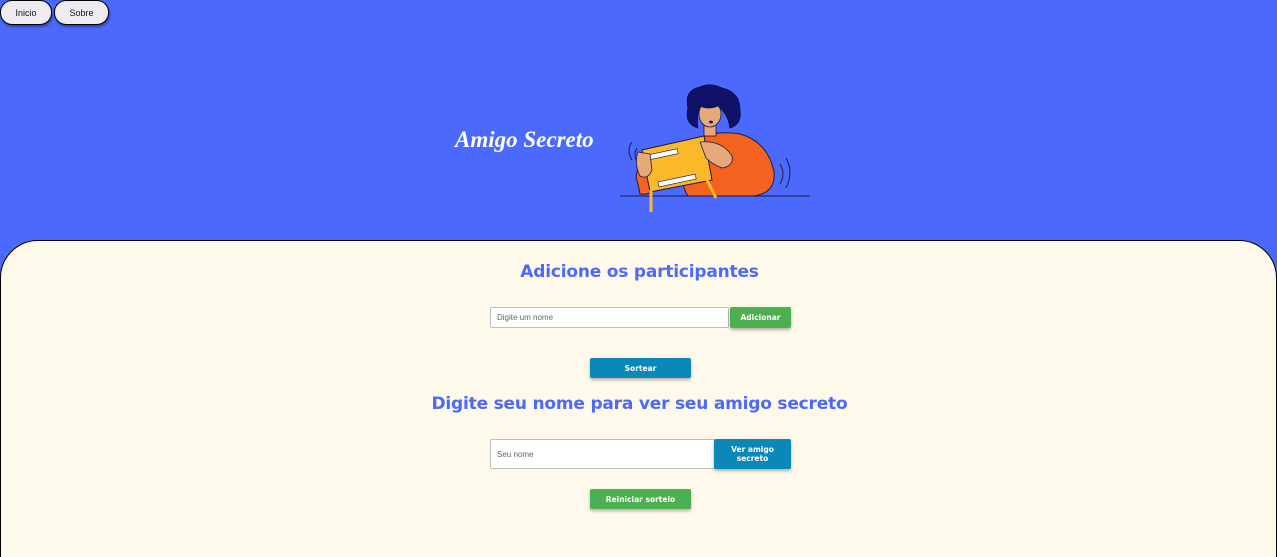  What do you see at coordinates (640, 499) in the screenshot?
I see `reset-draw-button: Reiniciar sorteio` at bounding box center [640, 499].